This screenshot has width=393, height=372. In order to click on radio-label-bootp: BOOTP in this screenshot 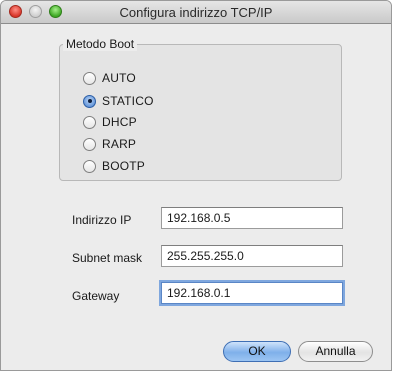, I will do `click(124, 166)`.